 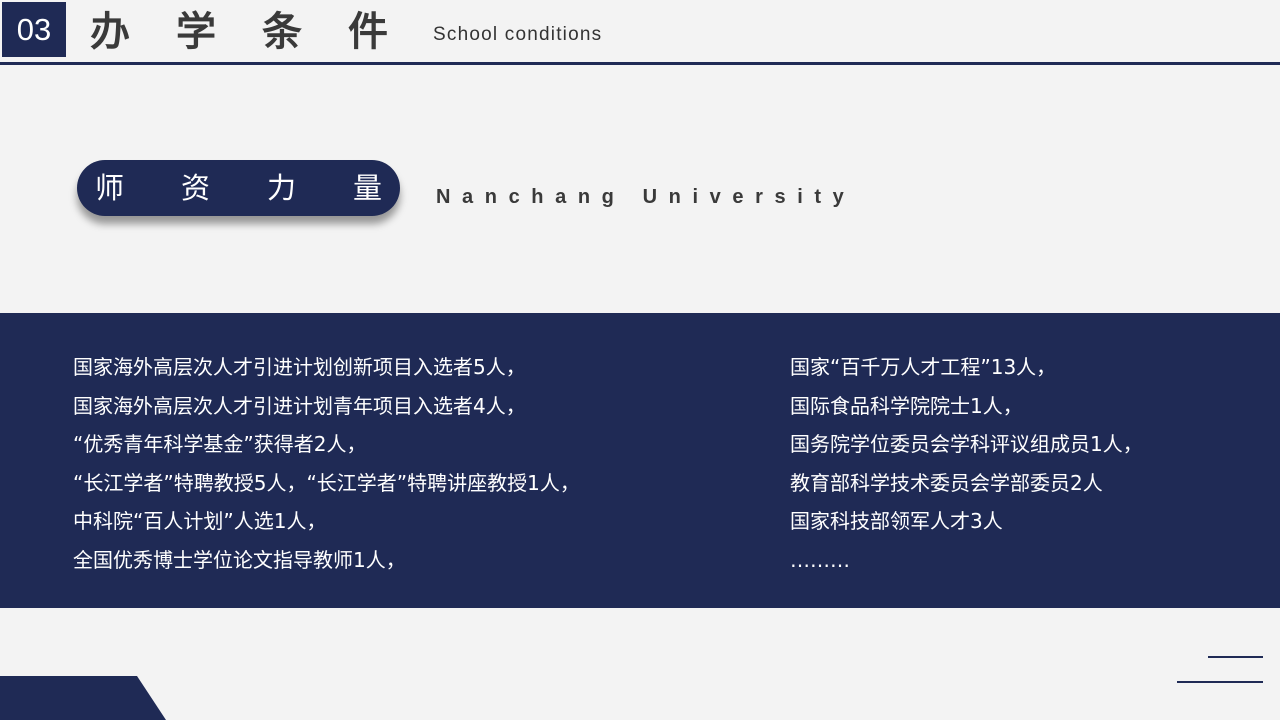 What do you see at coordinates (83, 698) in the screenshot?
I see `corner-decoration` at bounding box center [83, 698].